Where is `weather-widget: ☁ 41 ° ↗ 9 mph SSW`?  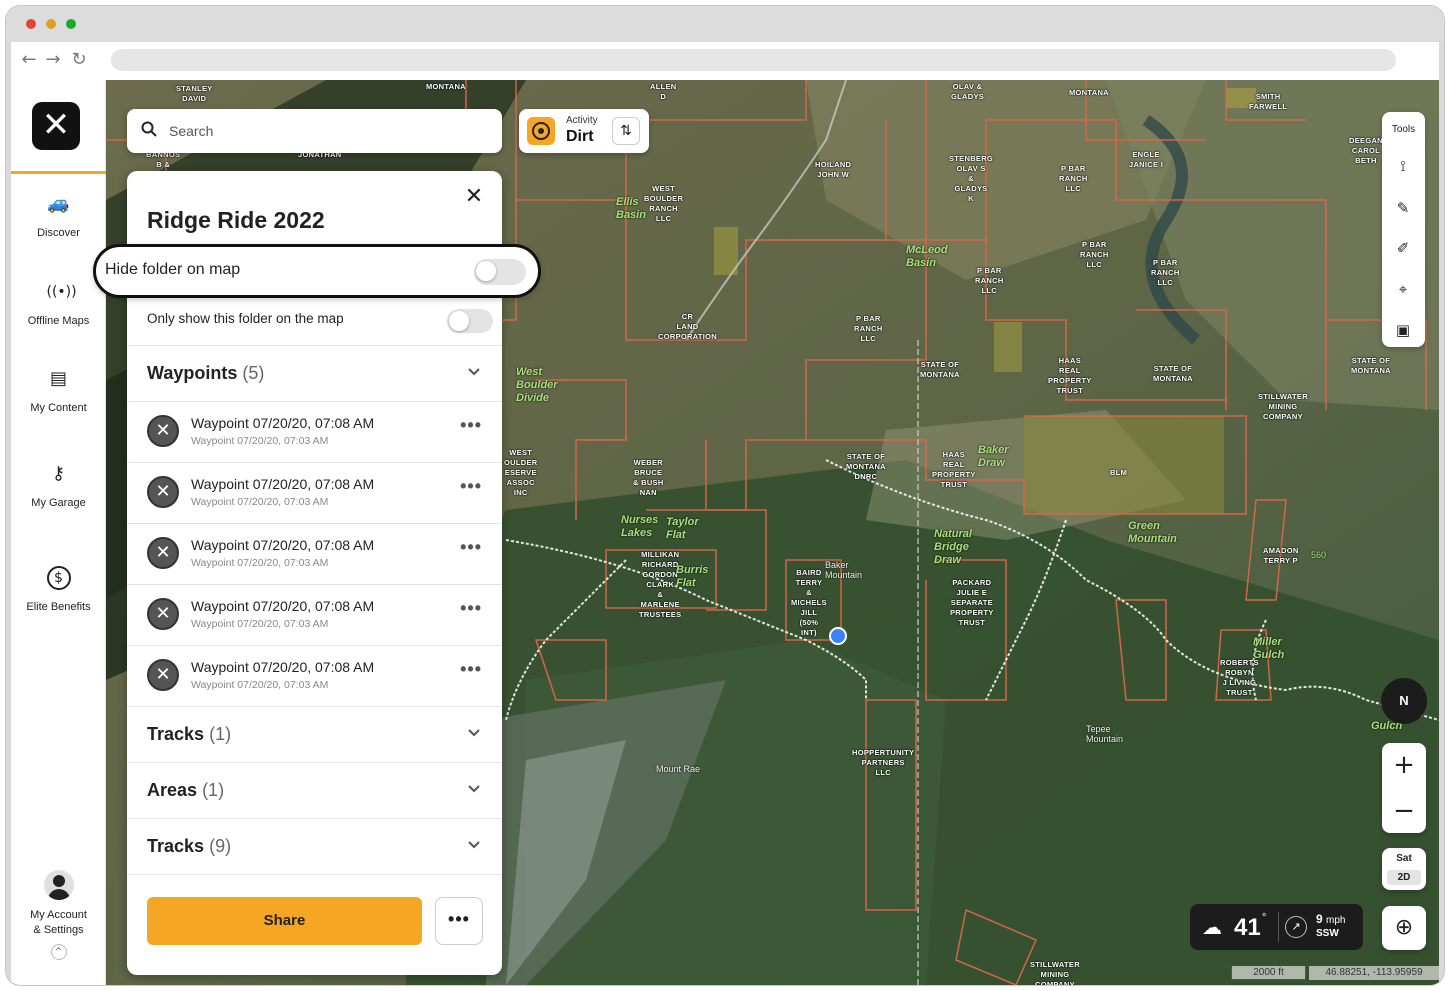
weather-widget: ☁ 41 ° ↗ 9 mph SSW is located at coordinates (1276, 927).